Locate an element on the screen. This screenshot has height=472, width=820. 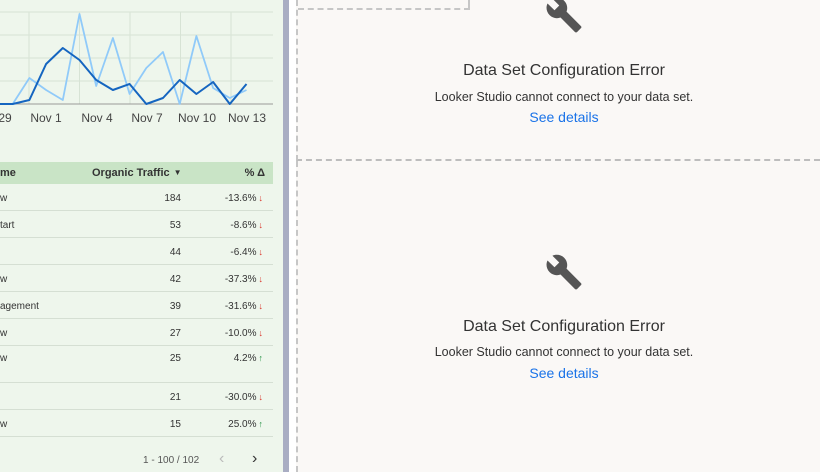
cell-percent-change: -6.4% ↓ is located at coordinates (246, 252).